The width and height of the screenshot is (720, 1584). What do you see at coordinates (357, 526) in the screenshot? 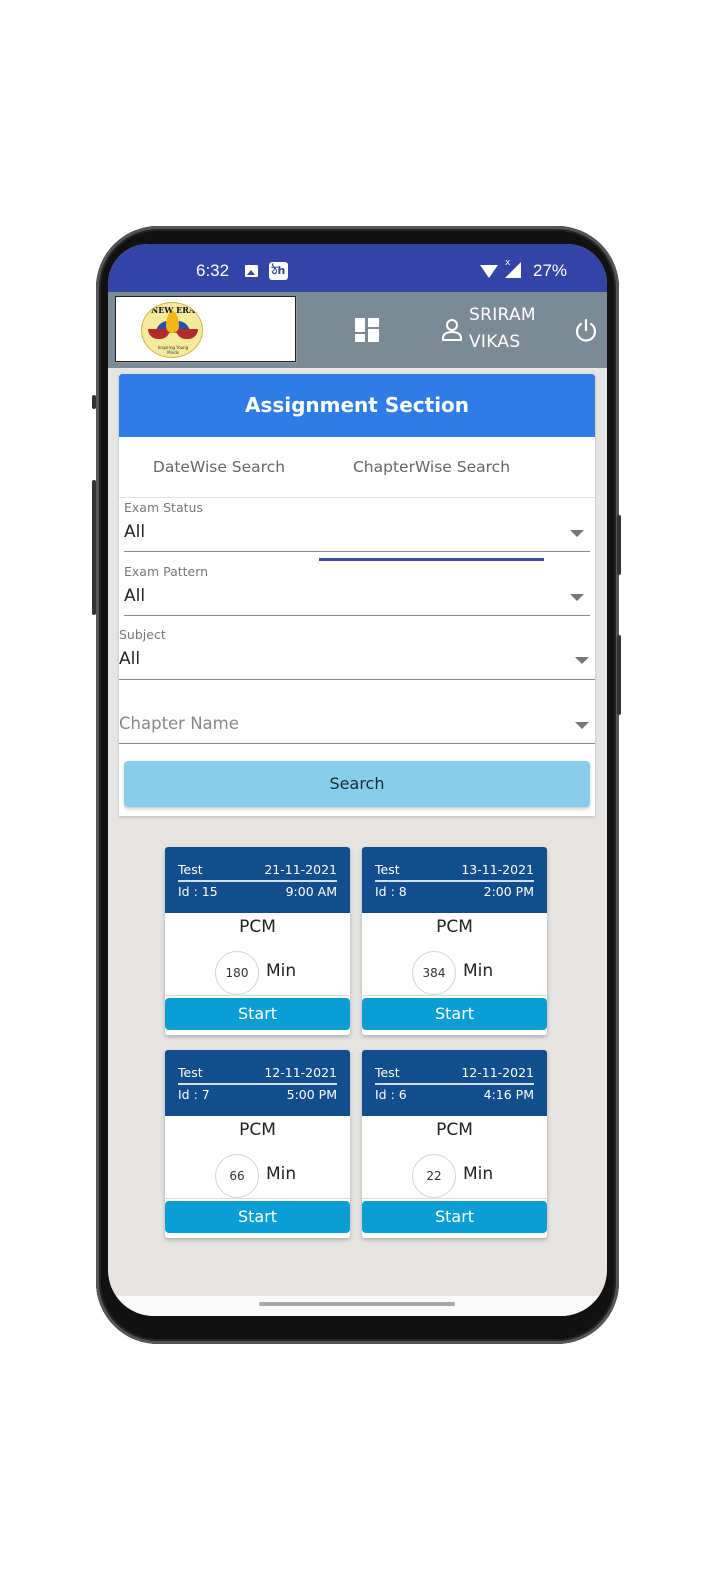
I see `exam-status-dropdown: Exam Status All` at bounding box center [357, 526].